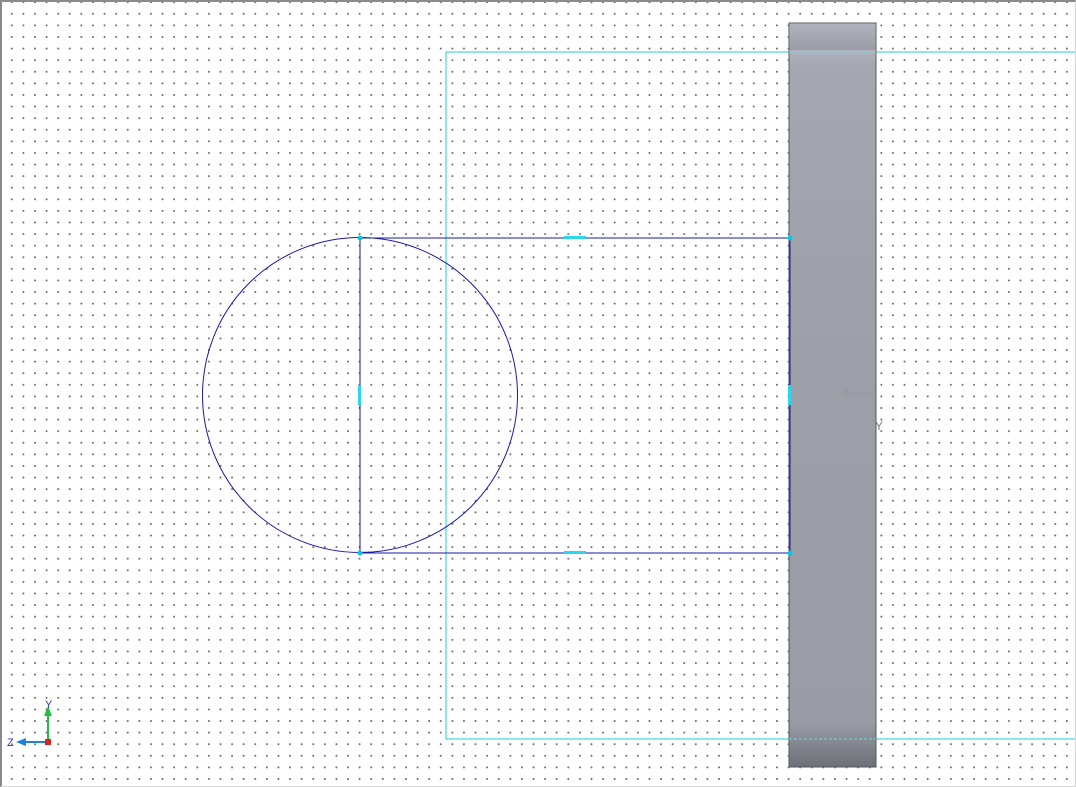  I want to click on sketch-origin-y-label: Y, so click(879, 426).